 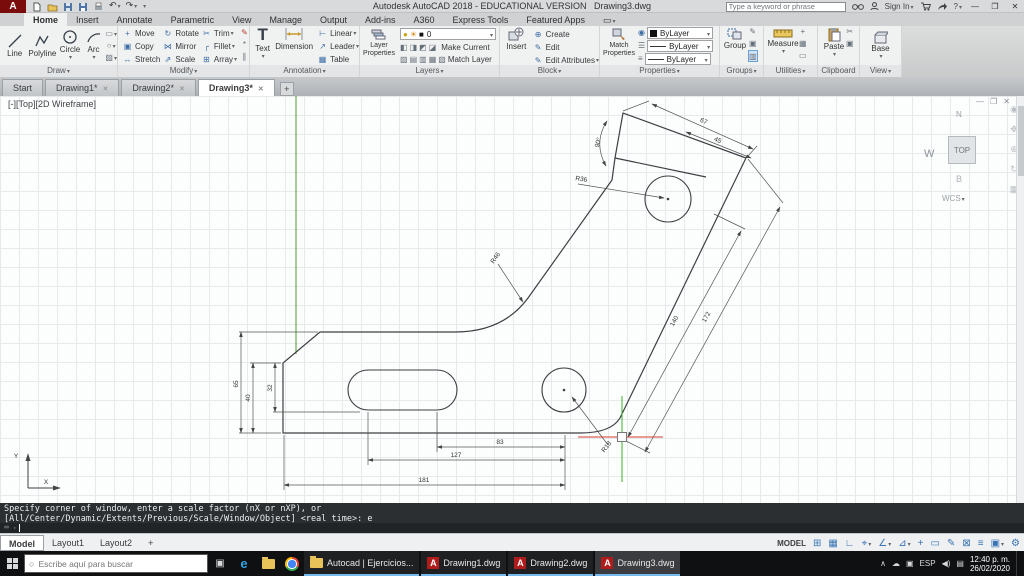 What do you see at coordinates (1015, 6) in the screenshot?
I see `close-button: ✕` at bounding box center [1015, 6].